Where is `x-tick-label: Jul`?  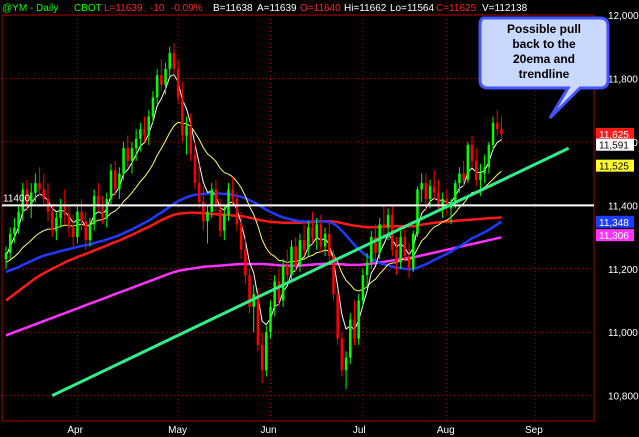 x-tick-label: Jul is located at coordinates (359, 430).